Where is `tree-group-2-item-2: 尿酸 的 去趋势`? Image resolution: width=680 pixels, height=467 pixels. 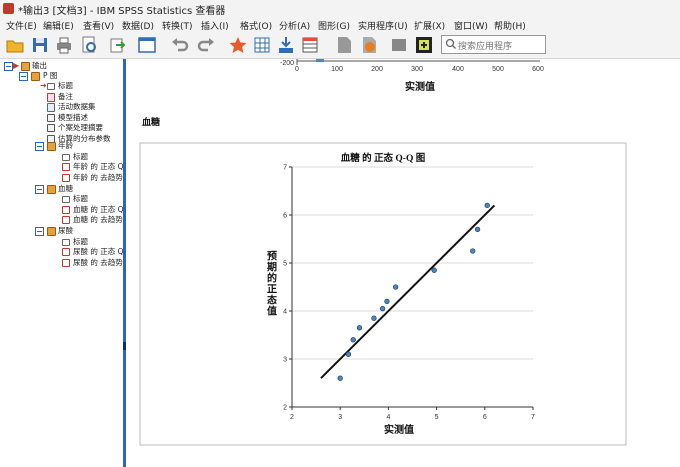 tree-group-2-item-2: 尿酸 的 去趋势 is located at coordinates (61, 263).